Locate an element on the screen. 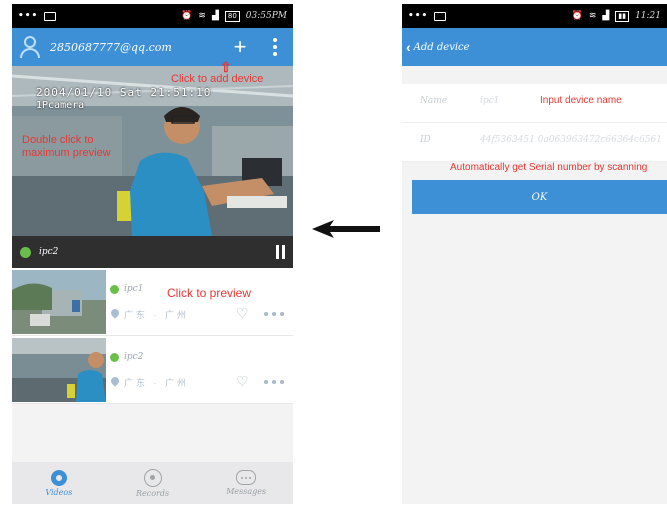 The height and width of the screenshot is (507, 667). flow-arrow-left-icon is located at coordinates (346, 229).